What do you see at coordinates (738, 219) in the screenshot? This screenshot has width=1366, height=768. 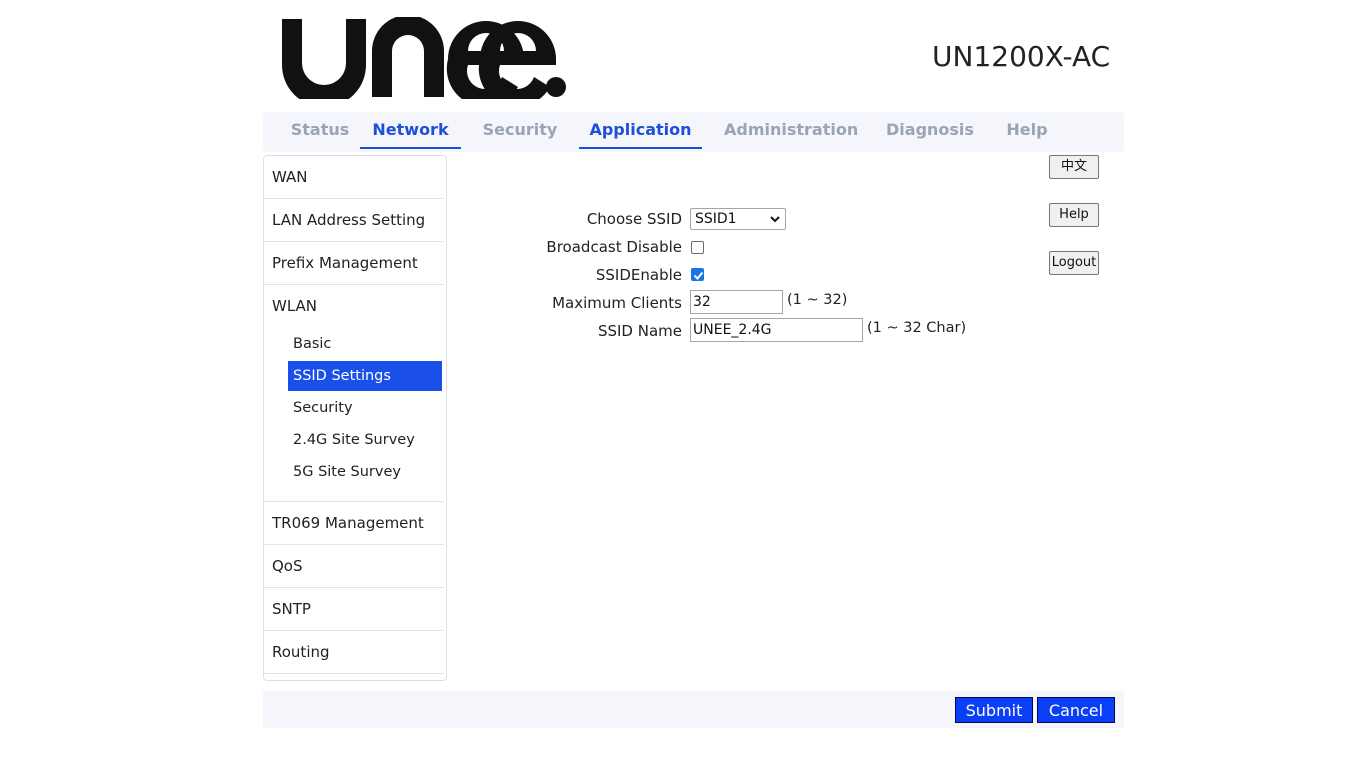 I see `choose-ssid-select: SSID1` at bounding box center [738, 219].